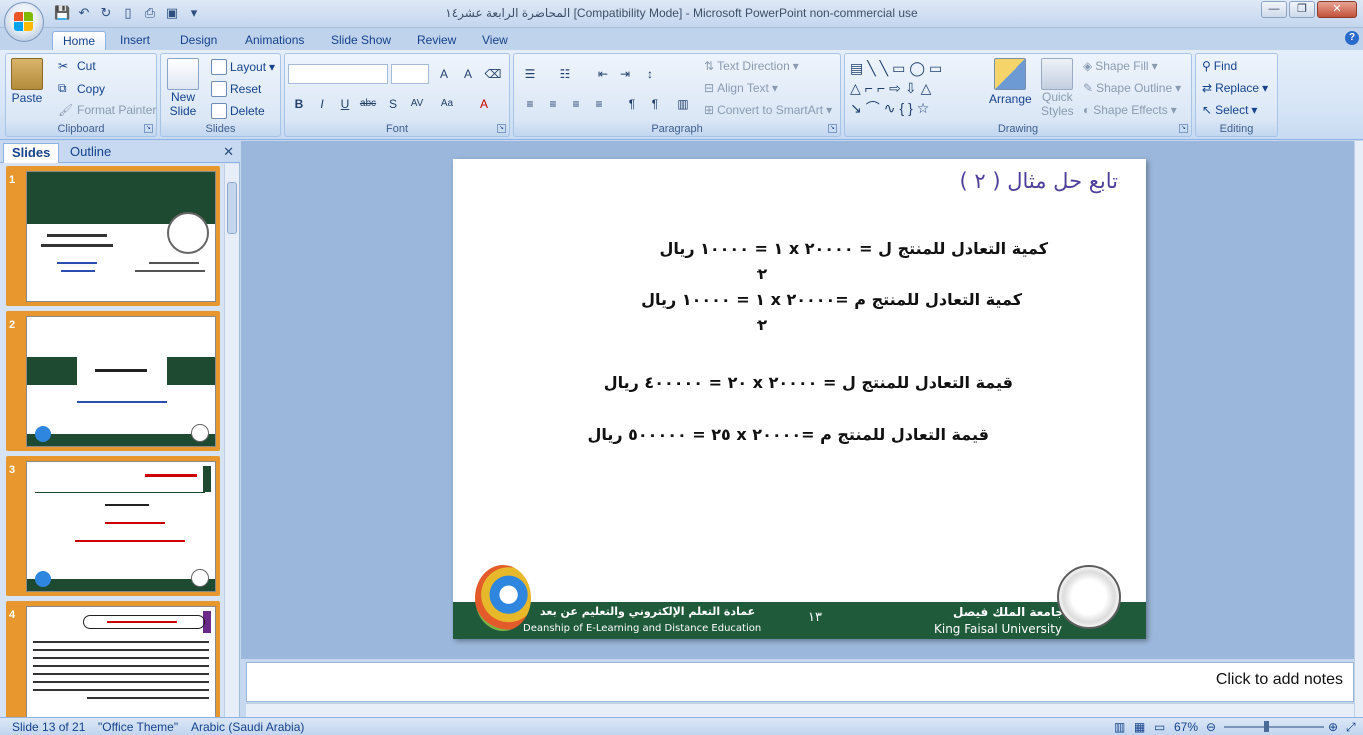  I want to click on shadow-icon: S, so click(393, 104).